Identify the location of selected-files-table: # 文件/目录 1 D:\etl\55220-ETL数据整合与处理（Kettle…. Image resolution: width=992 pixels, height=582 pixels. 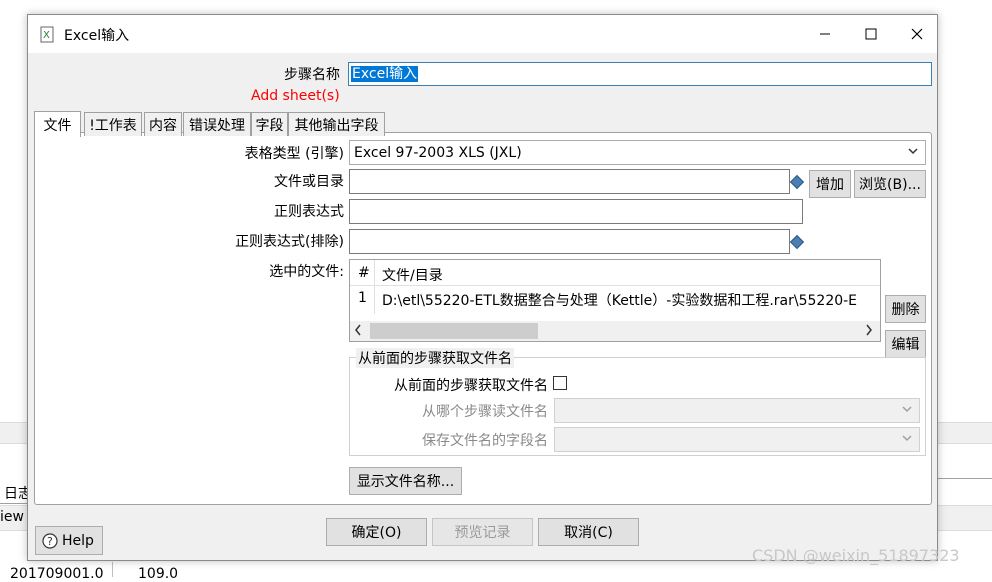
(615, 300).